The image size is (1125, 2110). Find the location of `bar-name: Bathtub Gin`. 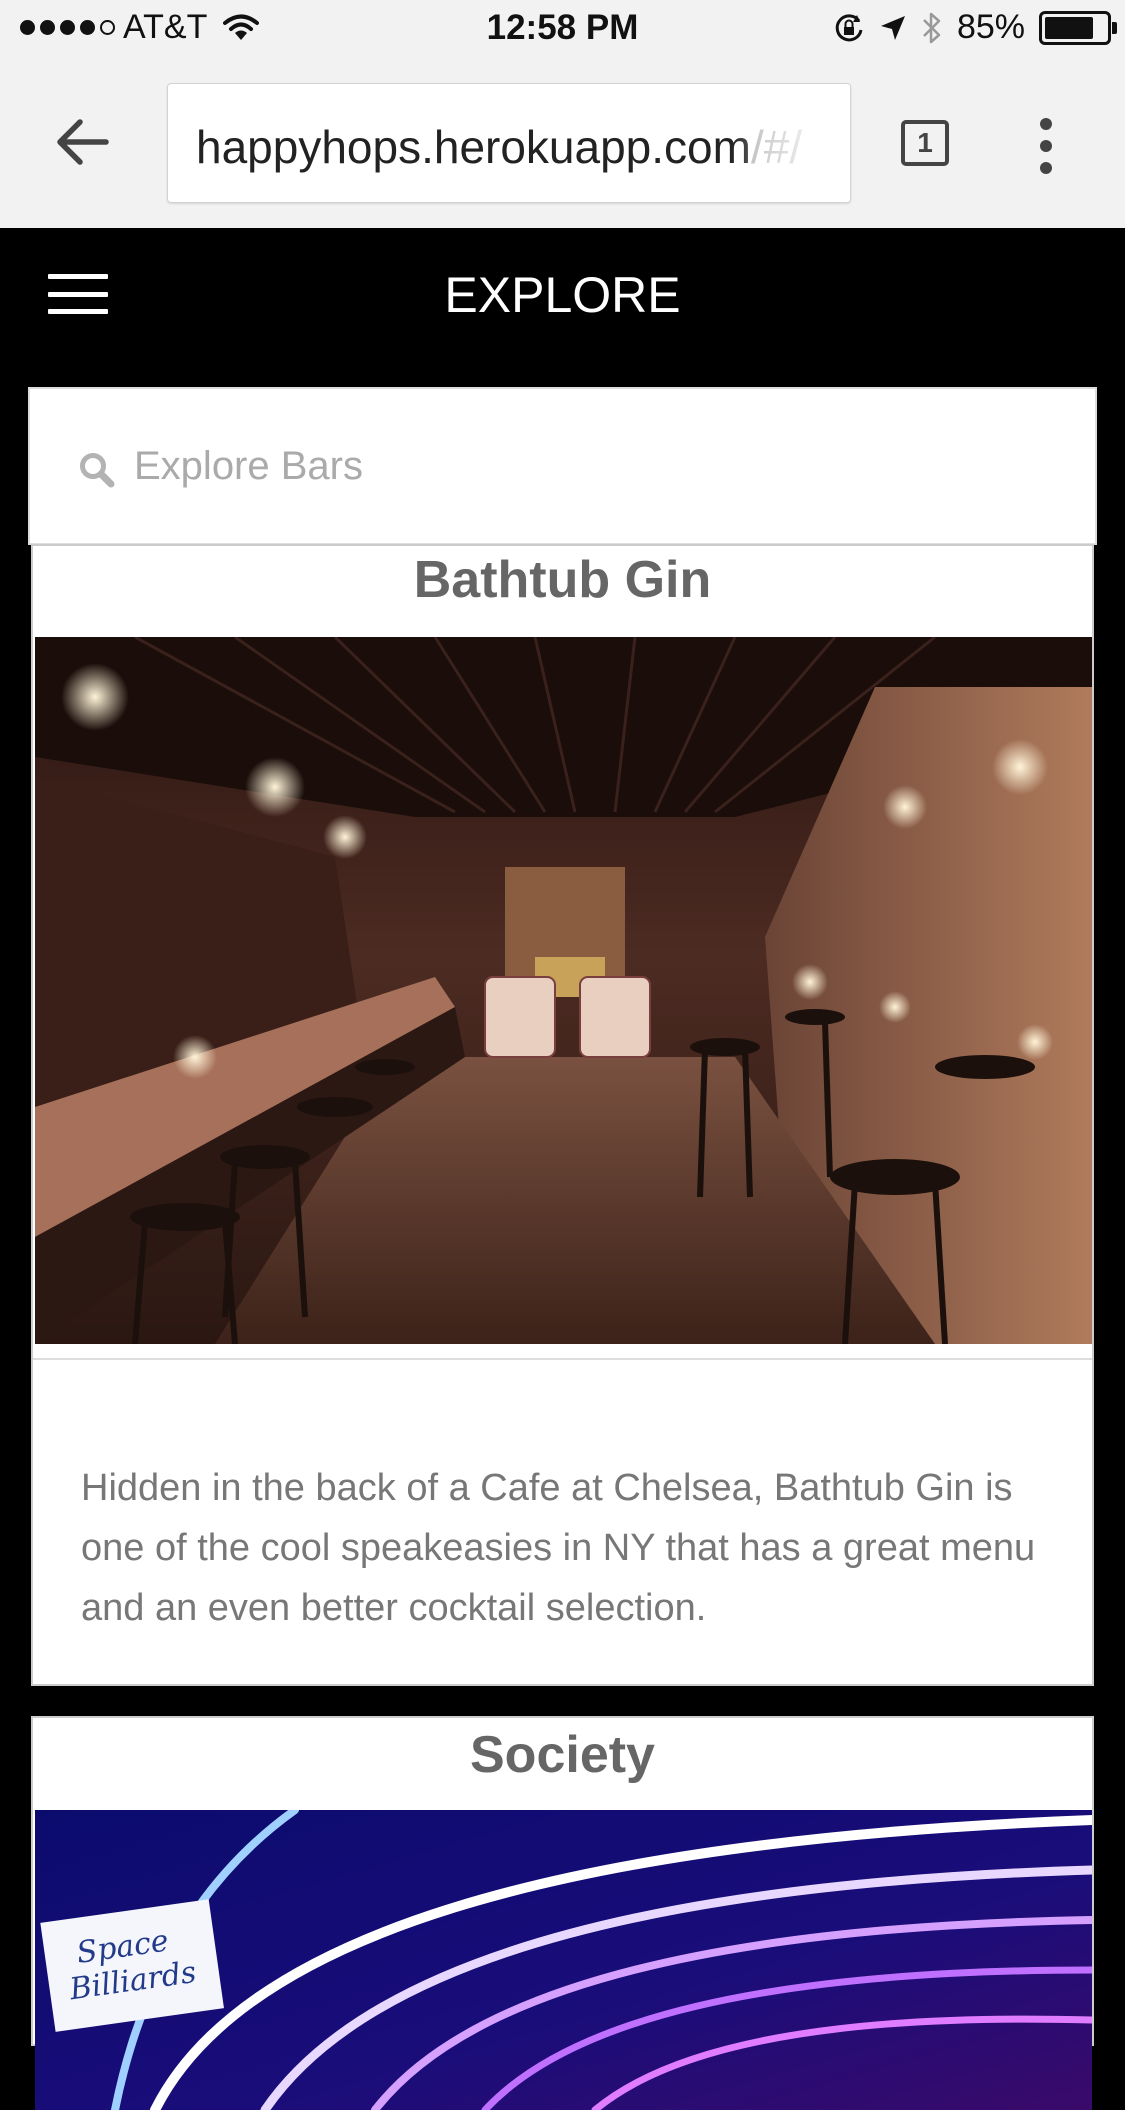

bar-name: Bathtub Gin is located at coordinates (562, 580).